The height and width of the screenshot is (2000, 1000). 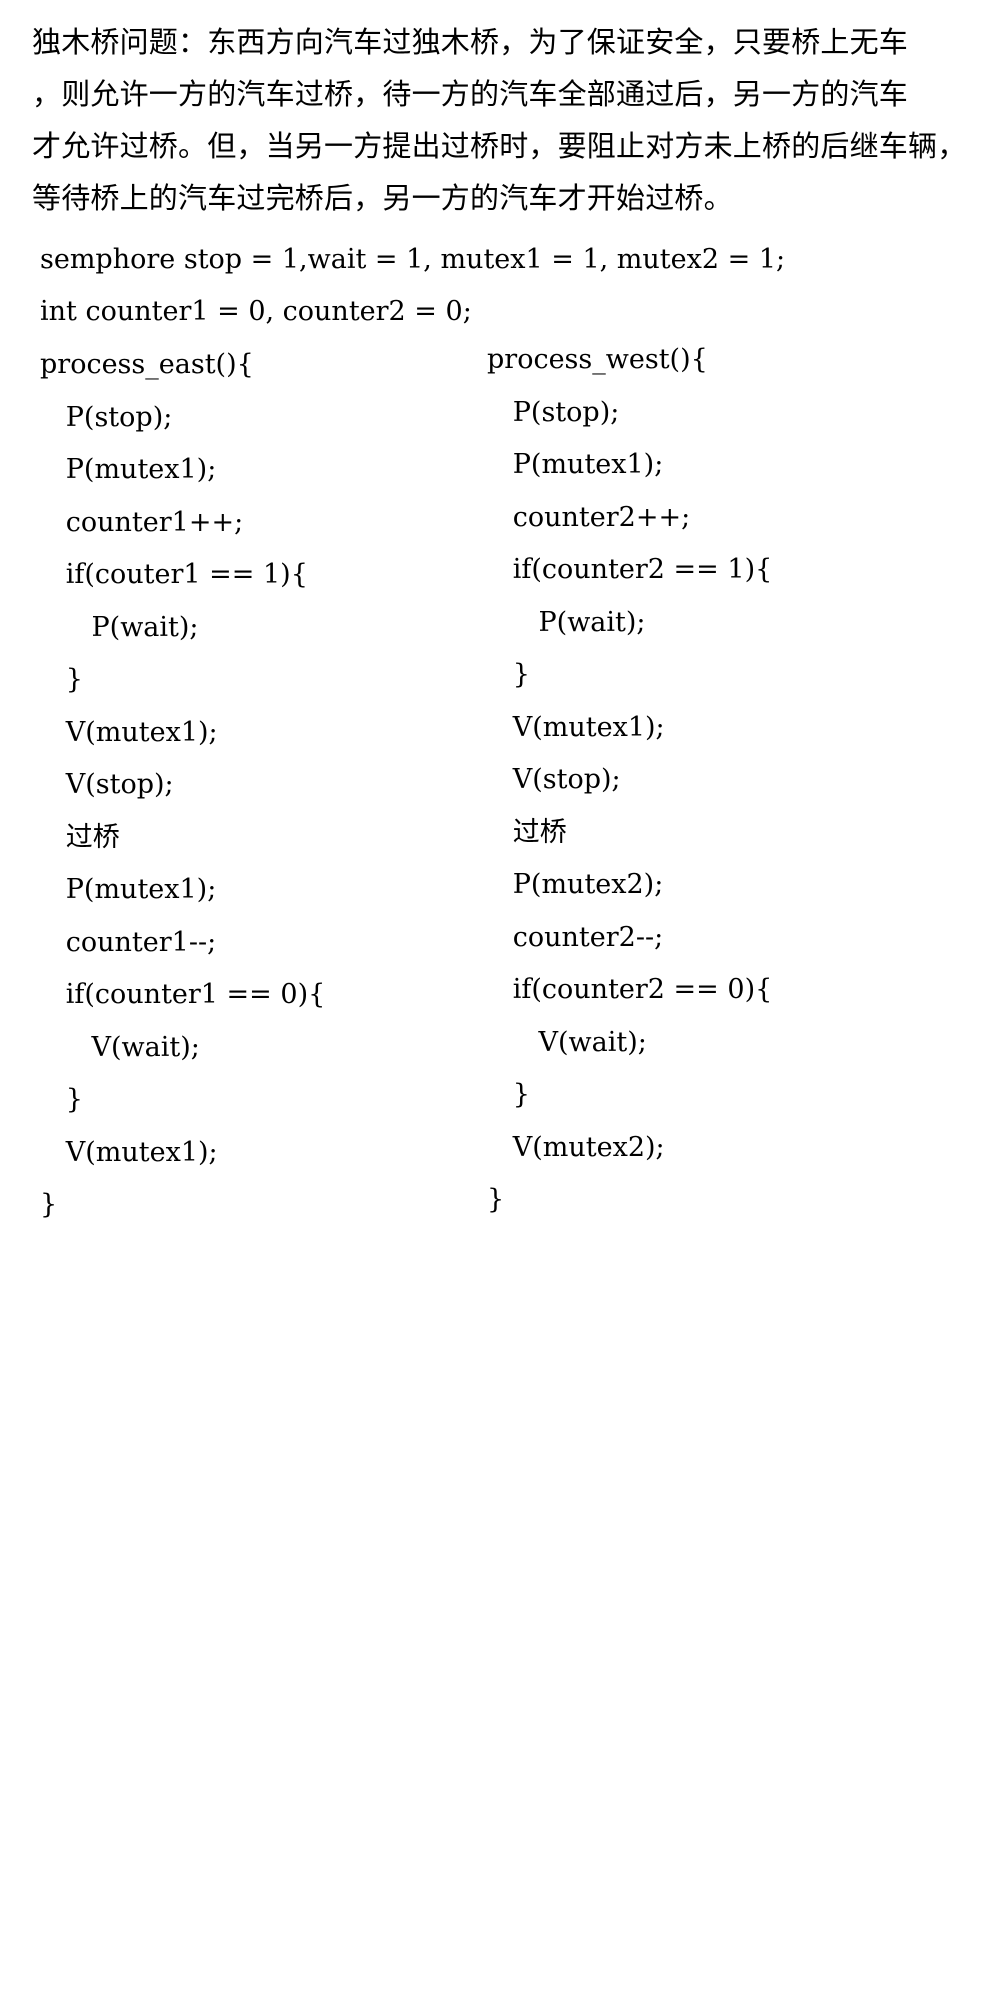 I want to click on code-line: process_east(){, so click(x=147, y=364).